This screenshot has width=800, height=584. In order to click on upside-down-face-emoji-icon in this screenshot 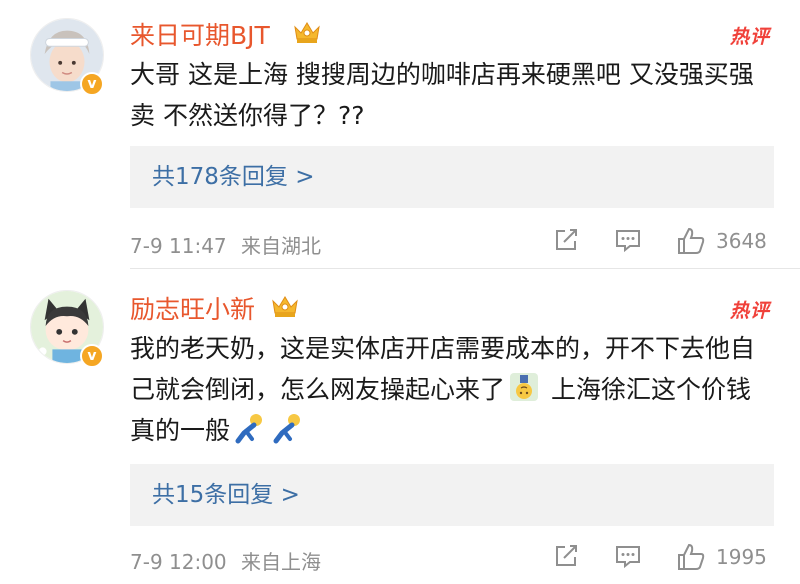, I will do `click(524, 387)`.